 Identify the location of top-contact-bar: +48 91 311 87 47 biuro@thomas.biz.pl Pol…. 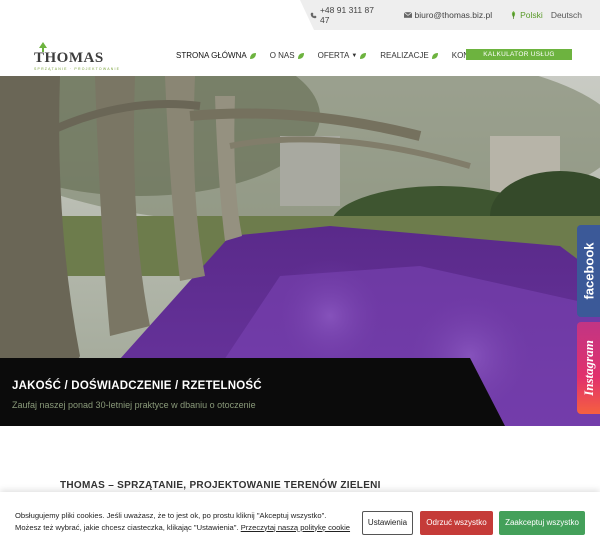
(300, 15).